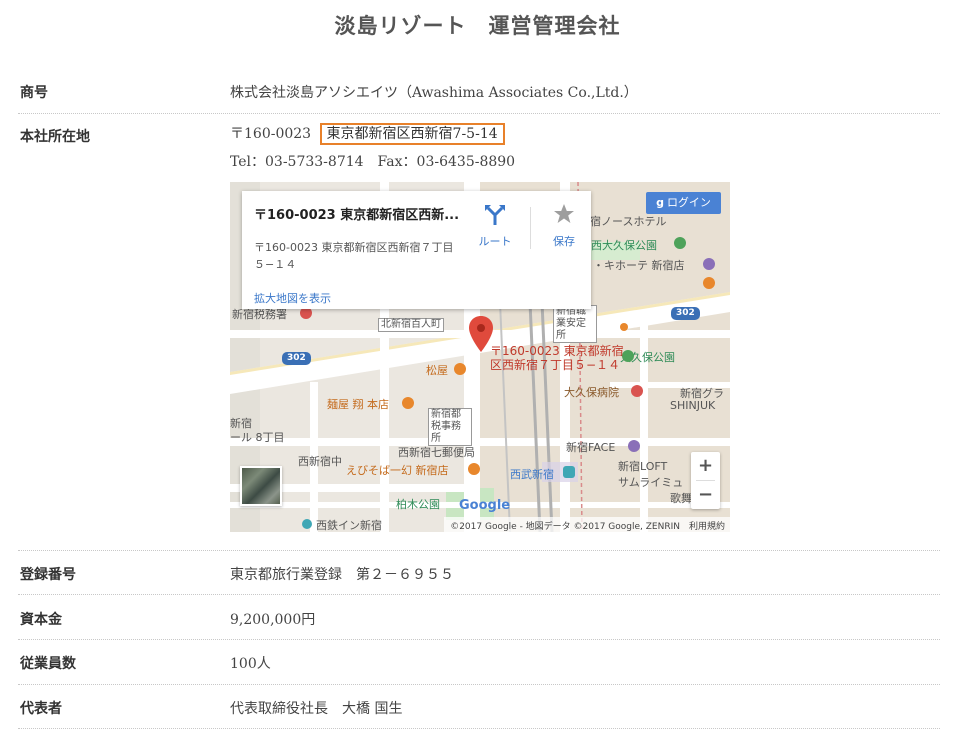  I want to click on row-registration: 登録番号 東京都旅行業登録 第２－６９５５, so click(479, 573).